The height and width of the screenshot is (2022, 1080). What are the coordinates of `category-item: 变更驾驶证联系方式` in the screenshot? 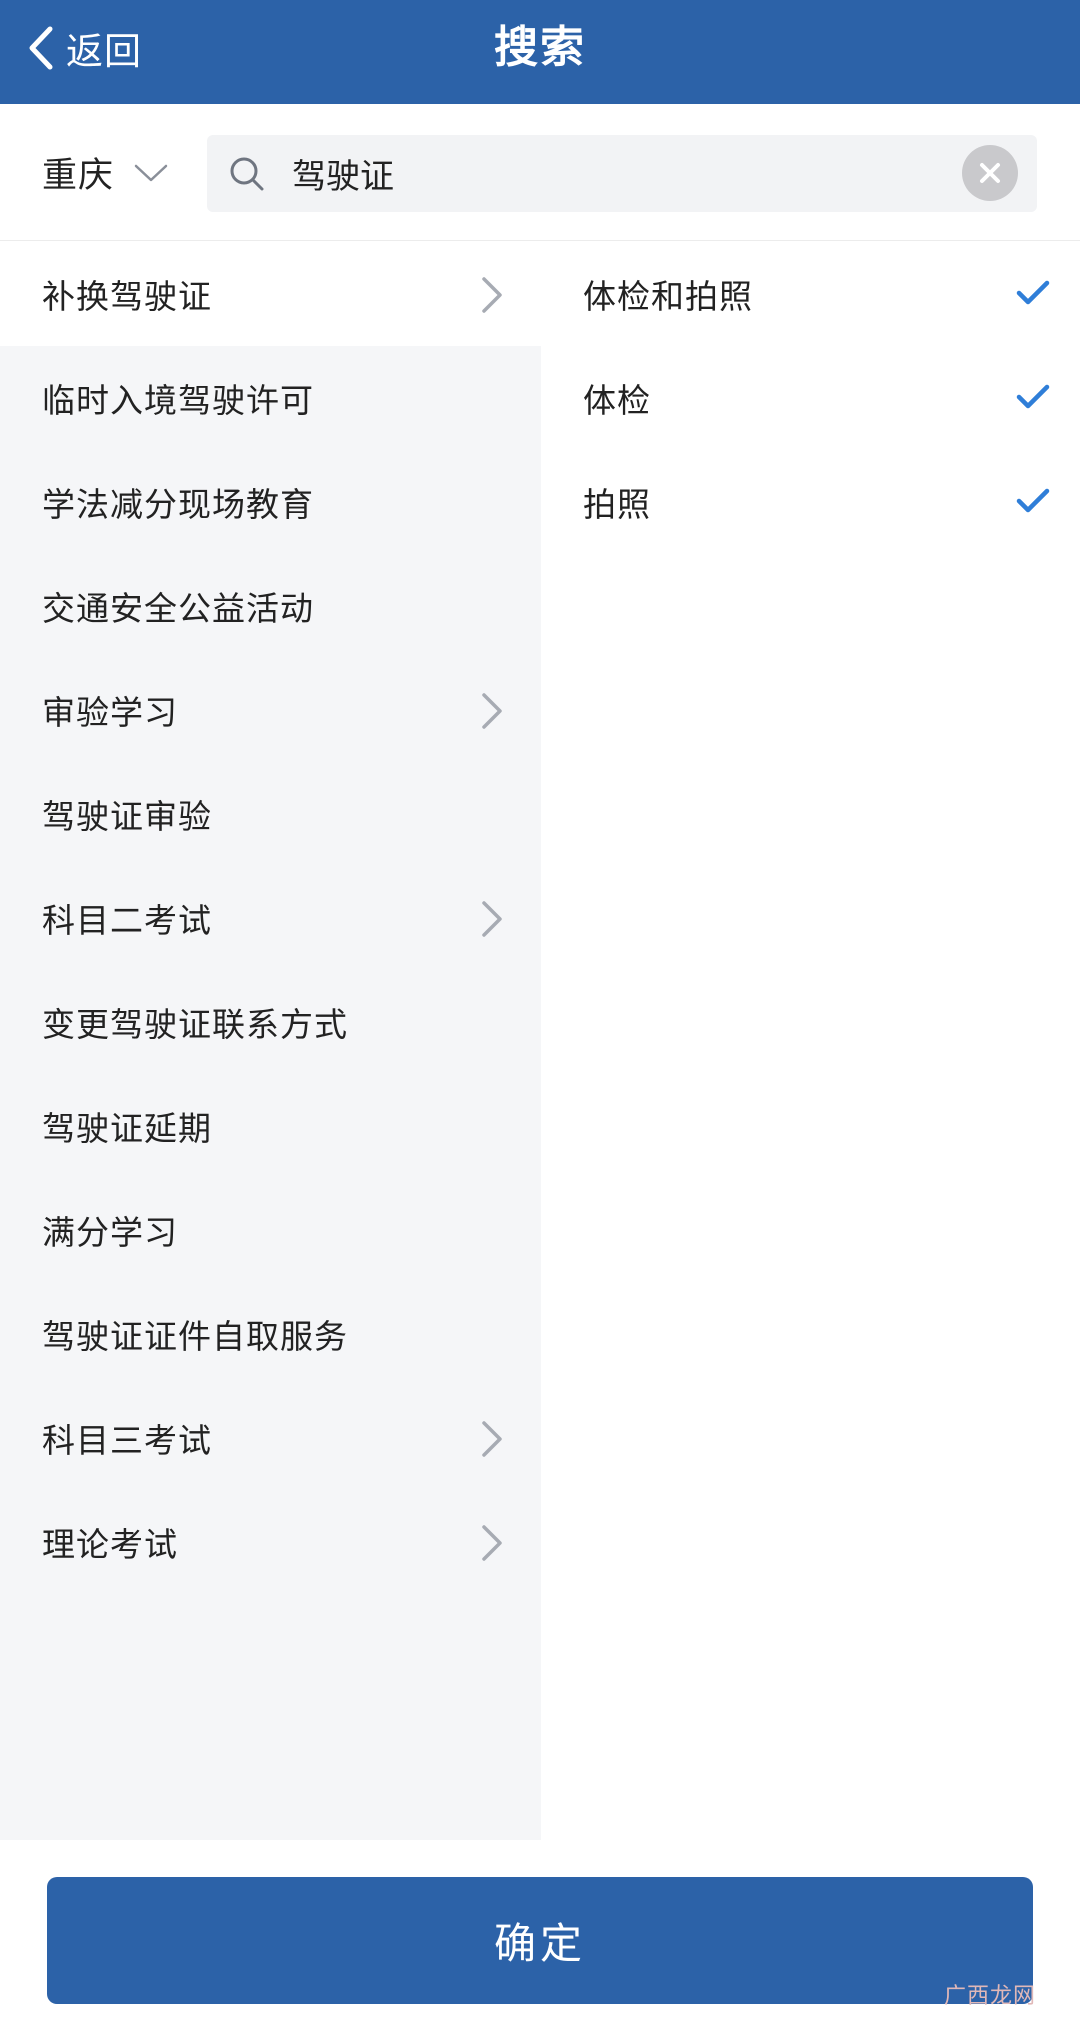 It's located at (270, 1022).